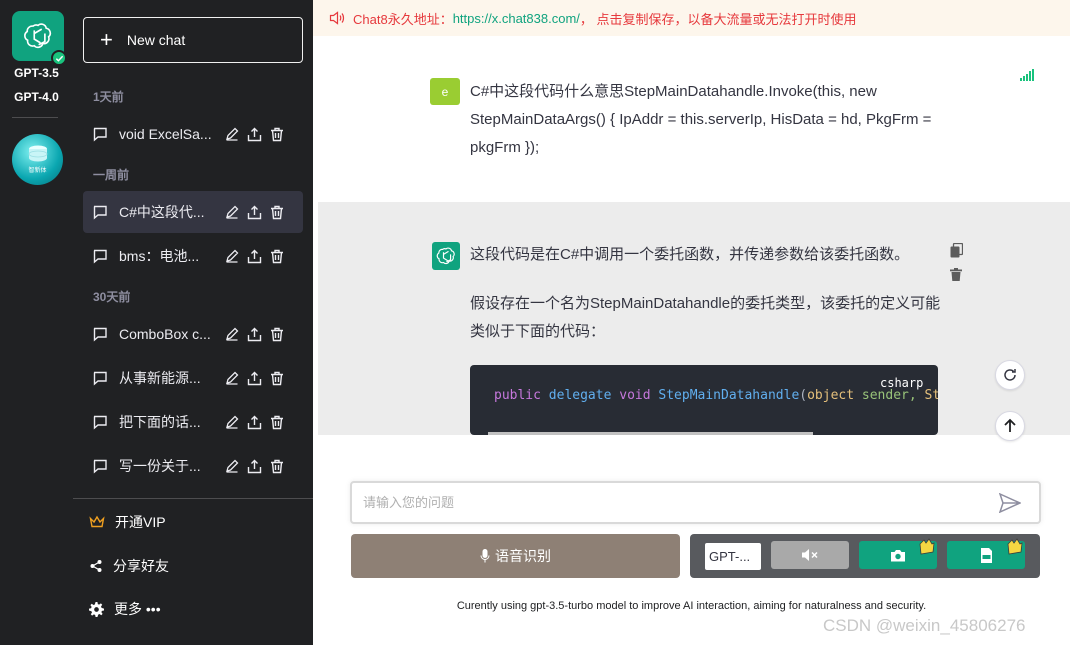 The height and width of the screenshot is (645, 1070). I want to click on open-vip-label: 开通VIP, so click(140, 522).